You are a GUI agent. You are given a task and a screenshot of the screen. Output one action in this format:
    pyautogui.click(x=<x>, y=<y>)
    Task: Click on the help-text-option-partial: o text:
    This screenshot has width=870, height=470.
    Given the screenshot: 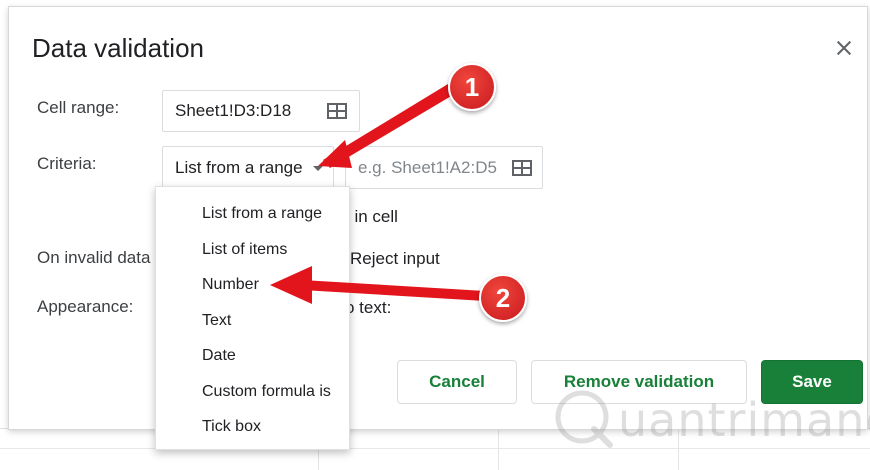 What is the action you would take?
    pyautogui.click(x=368, y=308)
    